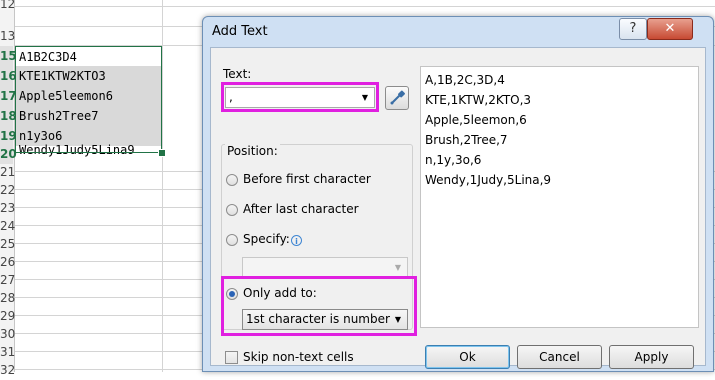 The image size is (715, 380). I want to click on text-combobox: , ▼, so click(300, 97).